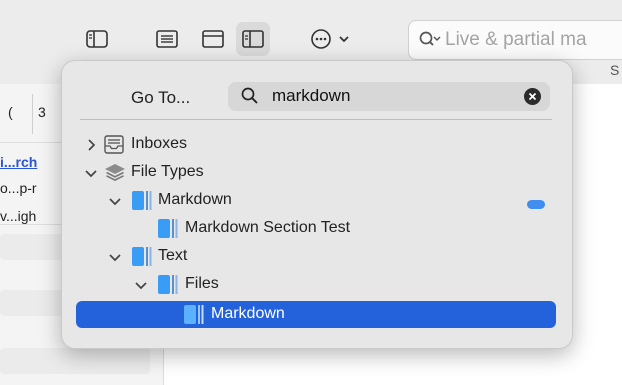  Describe the element at coordinates (167, 171) in the screenshot. I see `tree-item-label: File Types` at that location.